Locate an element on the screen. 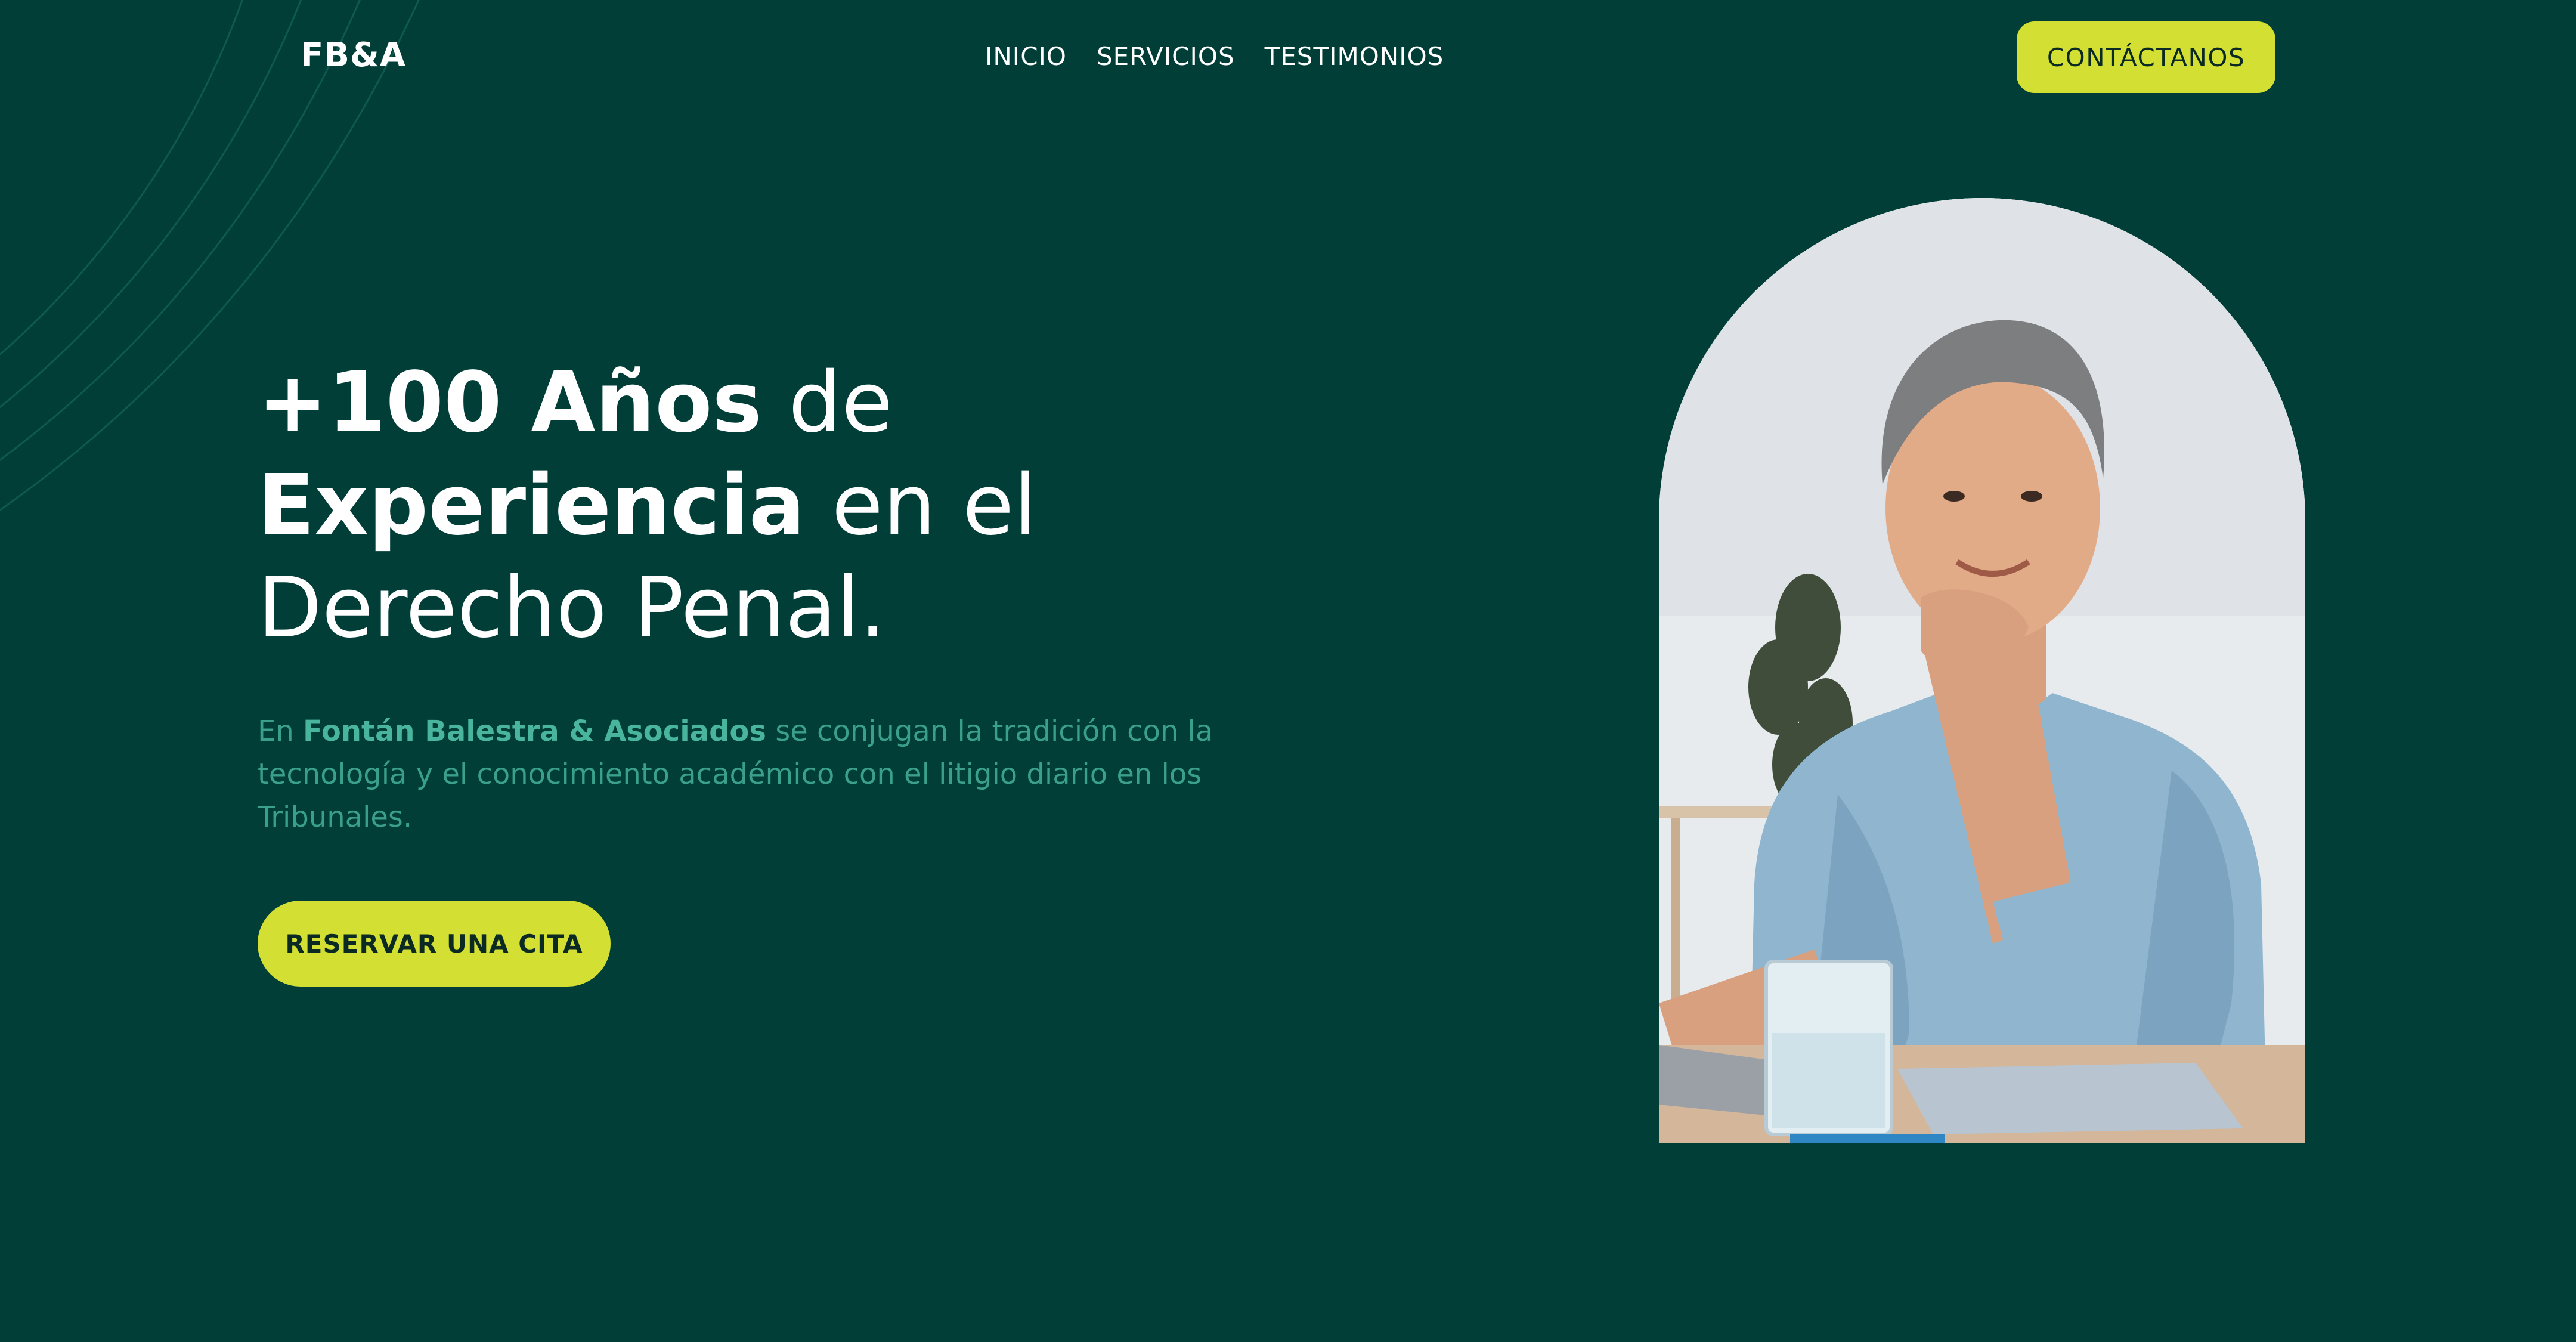 The width and height of the screenshot is (2576, 1342). hero-title-line-2: Experiencia en el is located at coordinates (795, 506).